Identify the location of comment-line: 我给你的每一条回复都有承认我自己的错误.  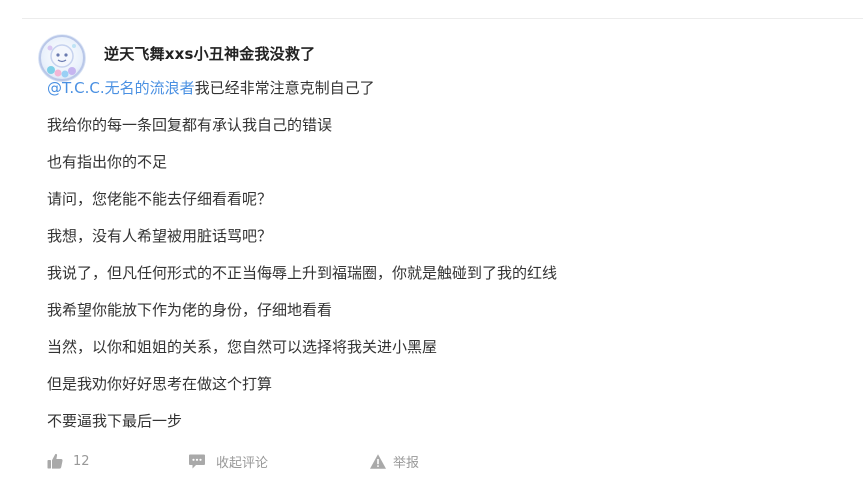
(190, 125).